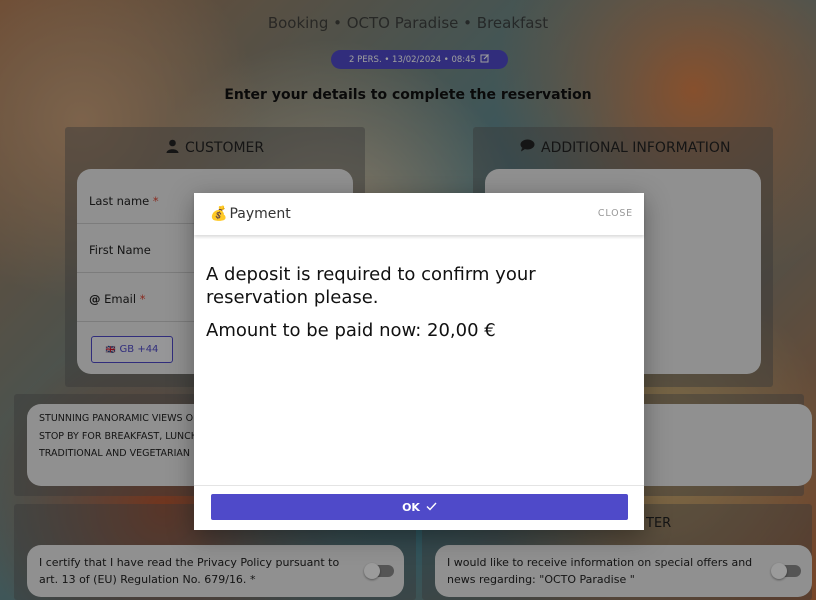 The width and height of the screenshot is (816, 600). Describe the element at coordinates (219, 214) in the screenshot. I see `money-bag-icon: 💰` at that location.